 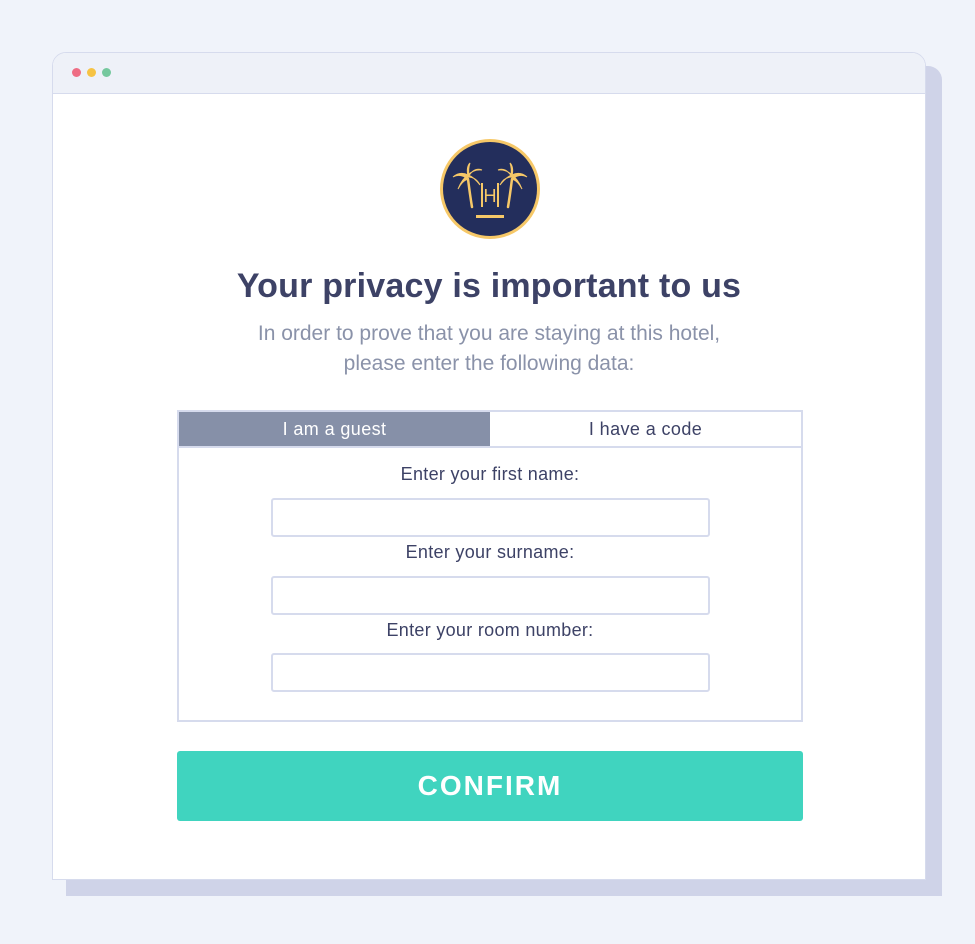 I want to click on room-number-input, so click(x=490, y=672).